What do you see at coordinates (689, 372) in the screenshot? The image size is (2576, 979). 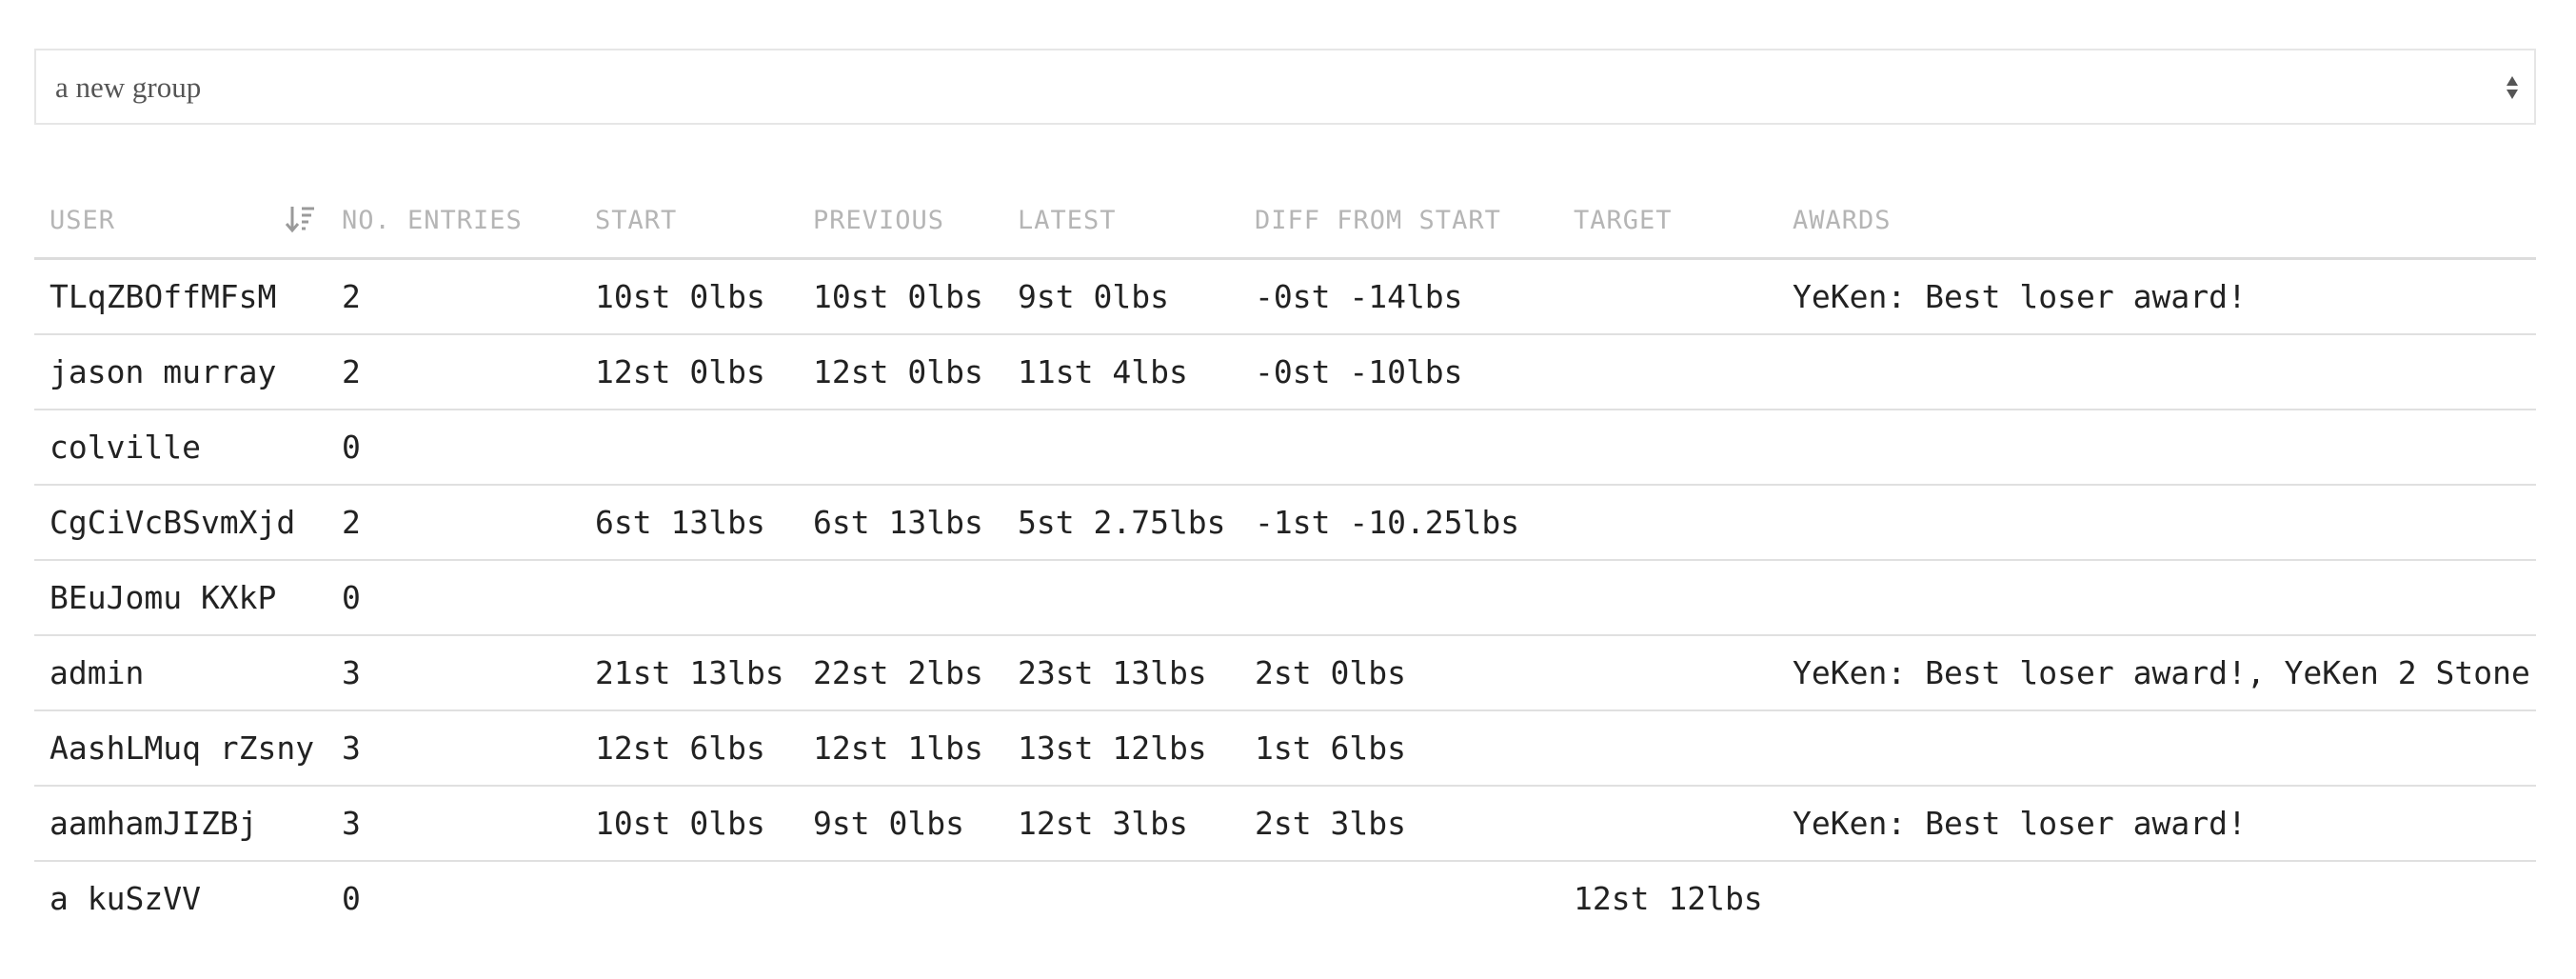 I see `cell-start: 12st 0lbs` at bounding box center [689, 372].